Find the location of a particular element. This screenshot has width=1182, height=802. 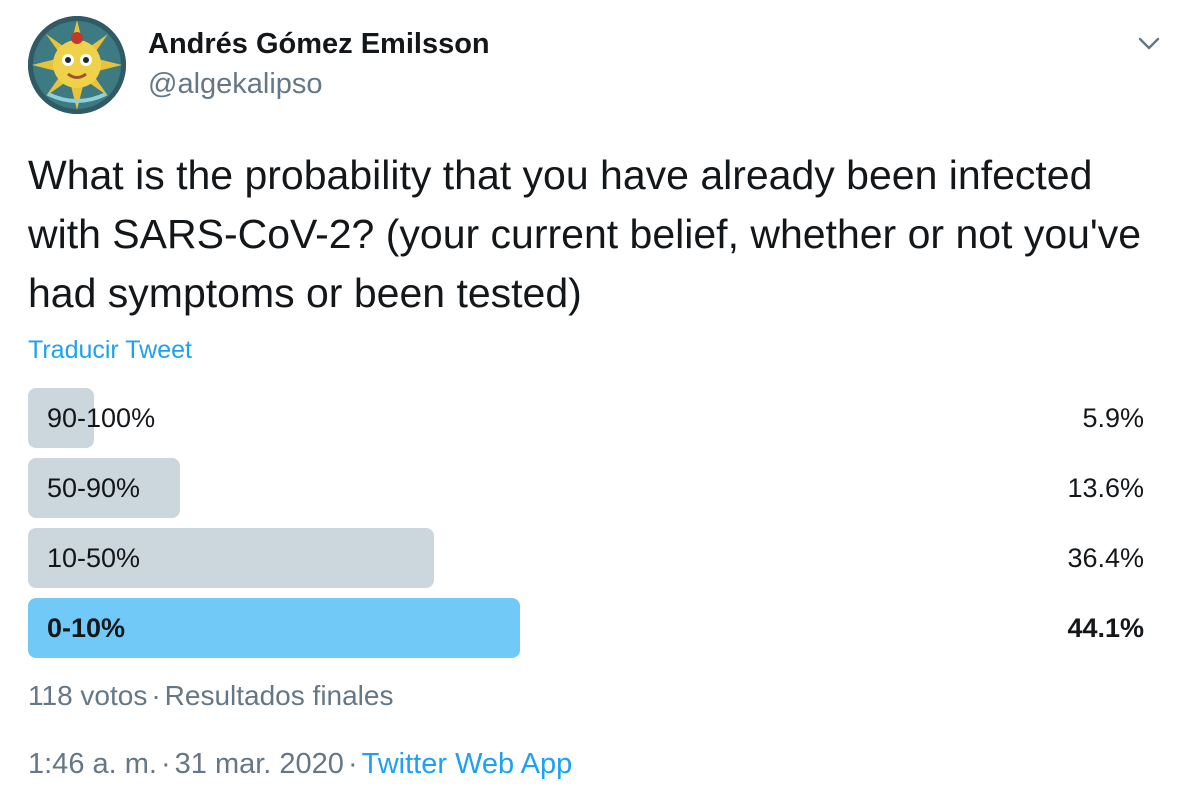

poll-option: 50-90% 13.6% is located at coordinates (586, 488).